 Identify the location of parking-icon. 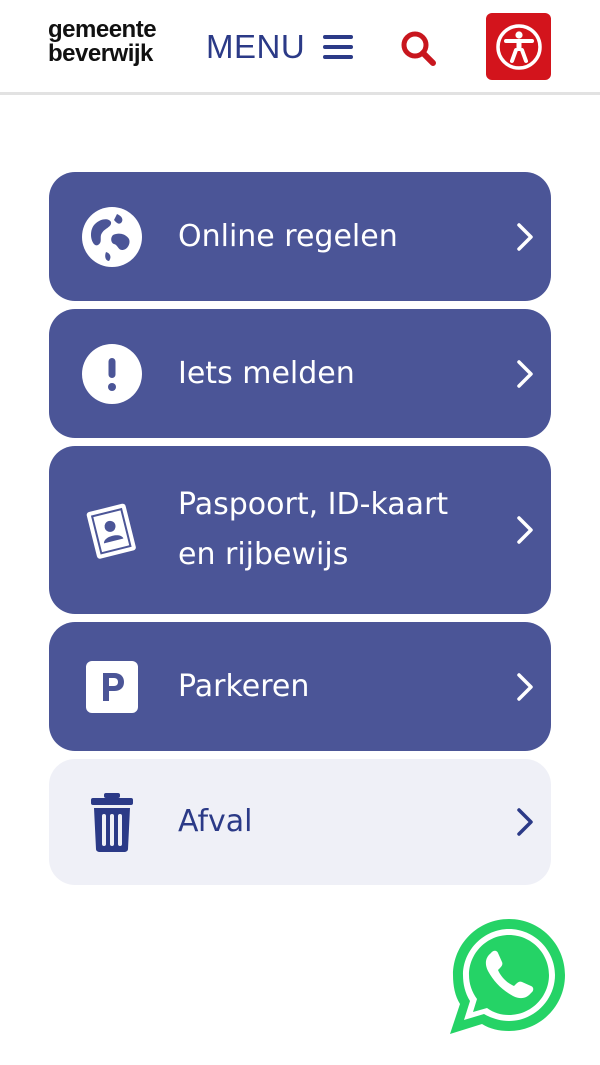
(112, 687).